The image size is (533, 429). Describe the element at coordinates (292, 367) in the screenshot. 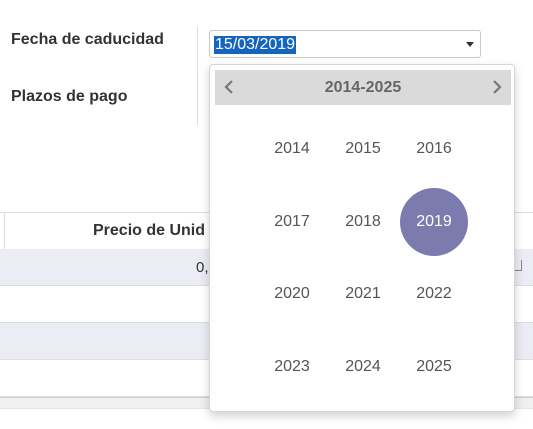

I see `year-2023: 2023` at that location.